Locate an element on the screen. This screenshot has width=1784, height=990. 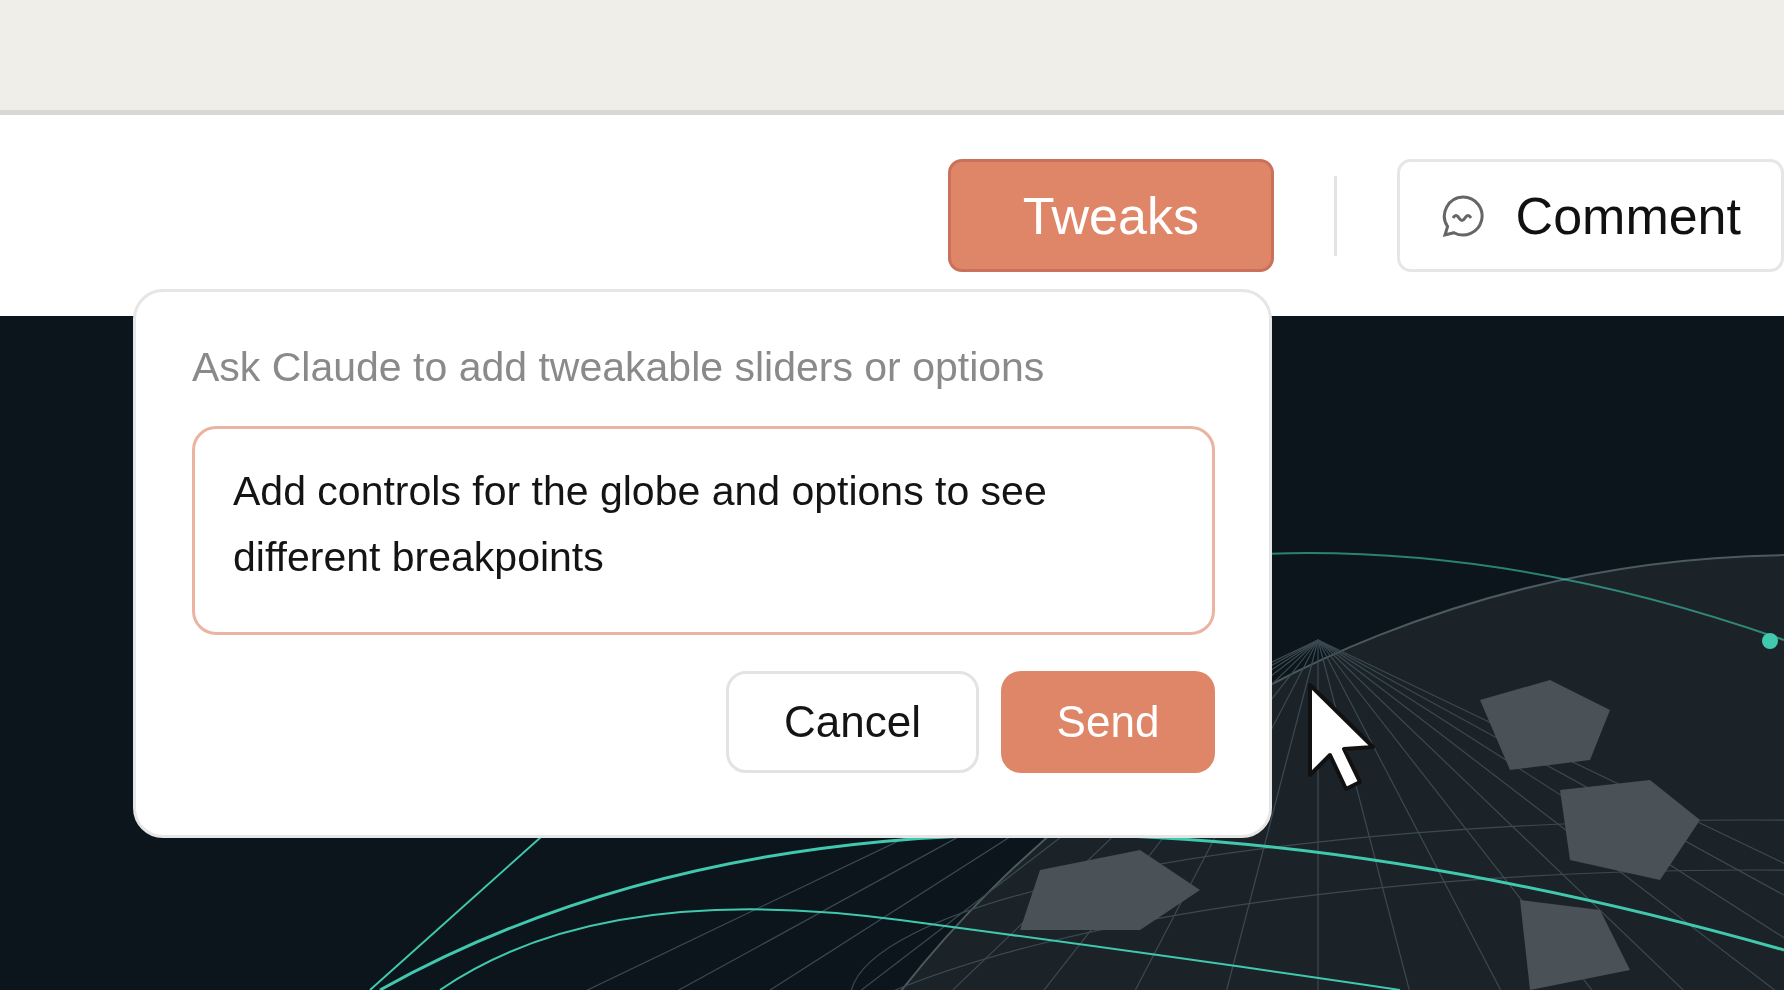
cancel-button: Cancel is located at coordinates (852, 722).